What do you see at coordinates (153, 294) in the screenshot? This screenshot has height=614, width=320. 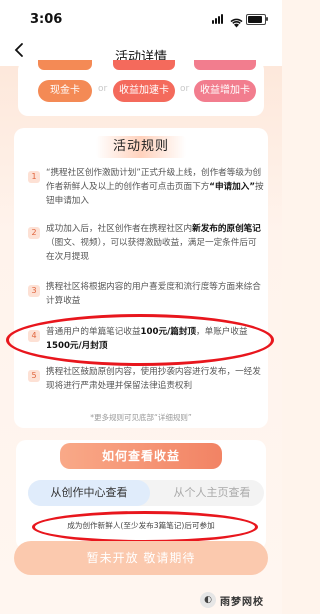 I see `rule-text: 携程社区将根据内容的用户喜爱度和流行度等方面来综合计算收益` at bounding box center [153, 294].